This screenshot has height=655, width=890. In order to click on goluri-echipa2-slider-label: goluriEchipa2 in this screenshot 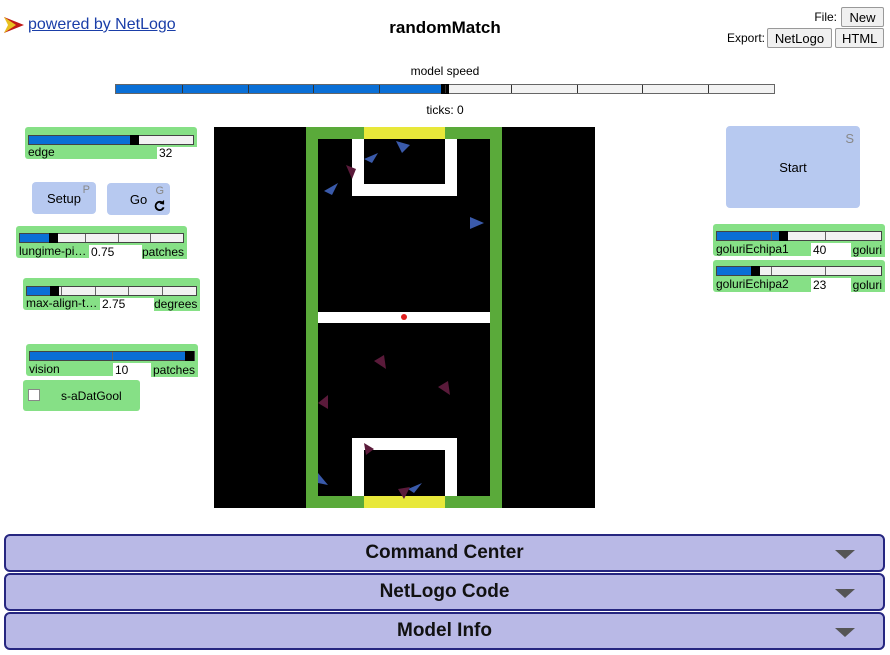, I will do `click(763, 284)`.